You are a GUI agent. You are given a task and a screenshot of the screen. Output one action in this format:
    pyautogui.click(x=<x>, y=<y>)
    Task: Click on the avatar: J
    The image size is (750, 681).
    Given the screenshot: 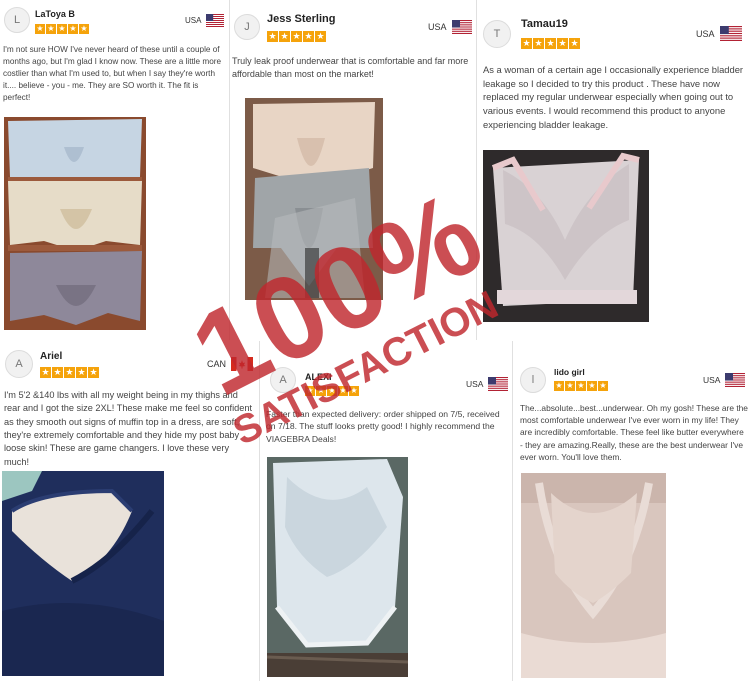 What is the action you would take?
    pyautogui.click(x=247, y=27)
    